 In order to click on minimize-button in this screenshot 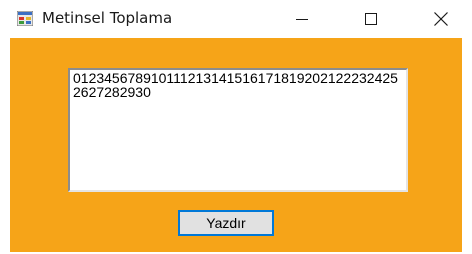, I will do `click(302, 19)`.